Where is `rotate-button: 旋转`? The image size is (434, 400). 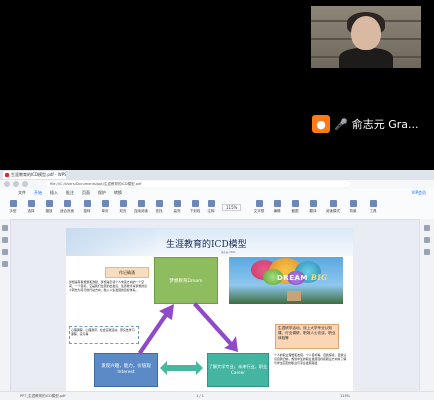
rotate-button: 旋转 is located at coordinates (87, 207).